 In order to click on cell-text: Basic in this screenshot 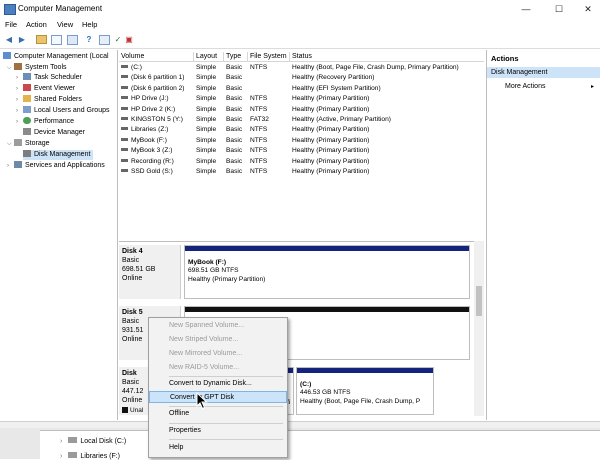, I will do `click(234, 109)`.